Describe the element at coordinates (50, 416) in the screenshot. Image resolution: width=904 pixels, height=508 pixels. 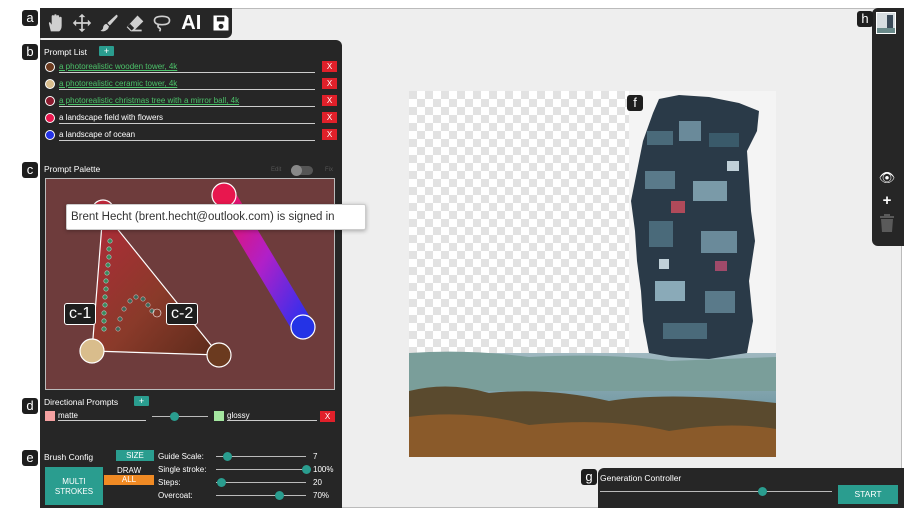
I see `matte-color-swatch` at that location.